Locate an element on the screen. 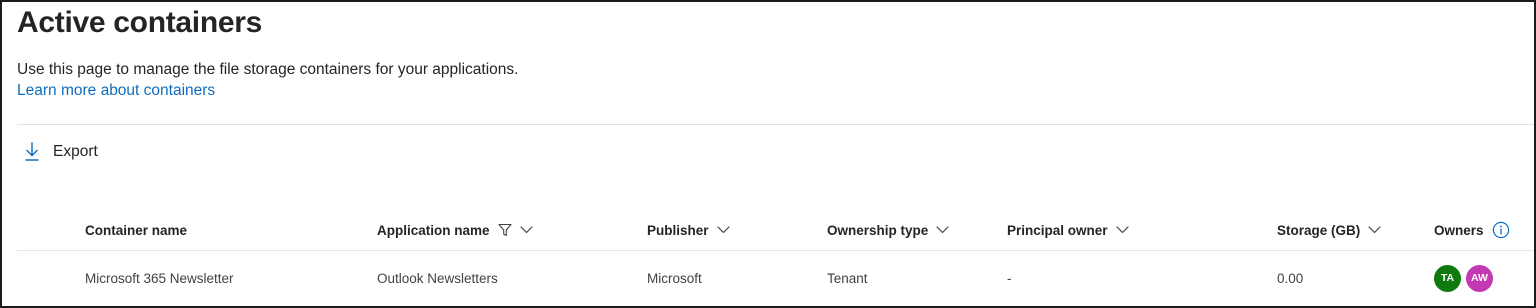  cell-storage: 0.00 is located at coordinates (1290, 278).